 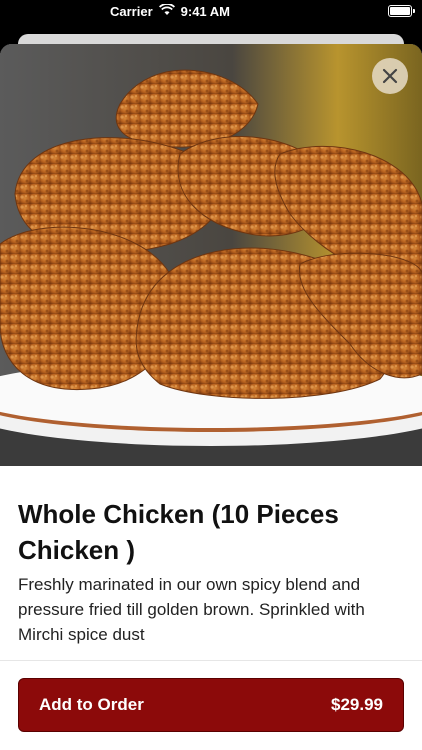 I want to click on carrier-label: Carrier, so click(x=131, y=11).